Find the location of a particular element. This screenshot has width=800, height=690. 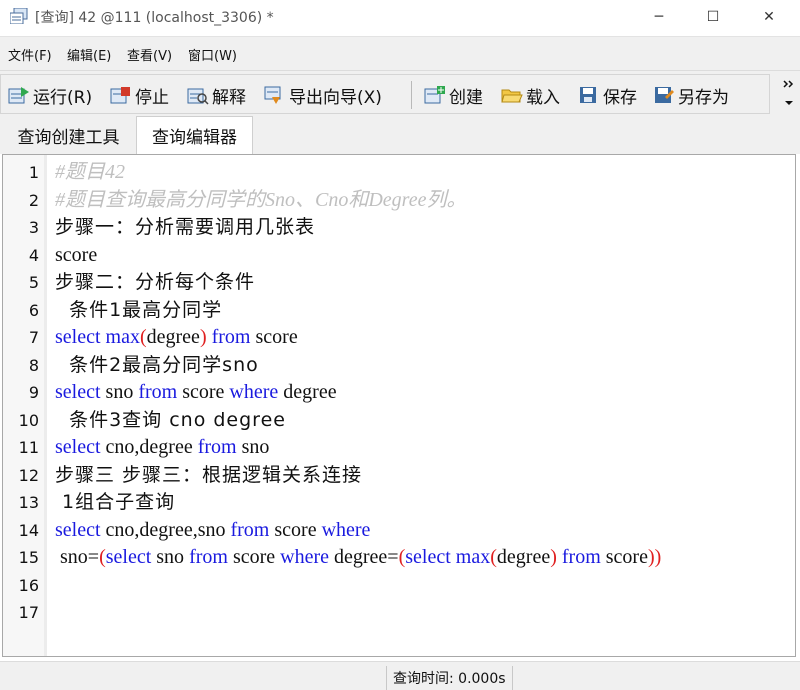

code-token: cno,degree,sno is located at coordinates (165, 529).